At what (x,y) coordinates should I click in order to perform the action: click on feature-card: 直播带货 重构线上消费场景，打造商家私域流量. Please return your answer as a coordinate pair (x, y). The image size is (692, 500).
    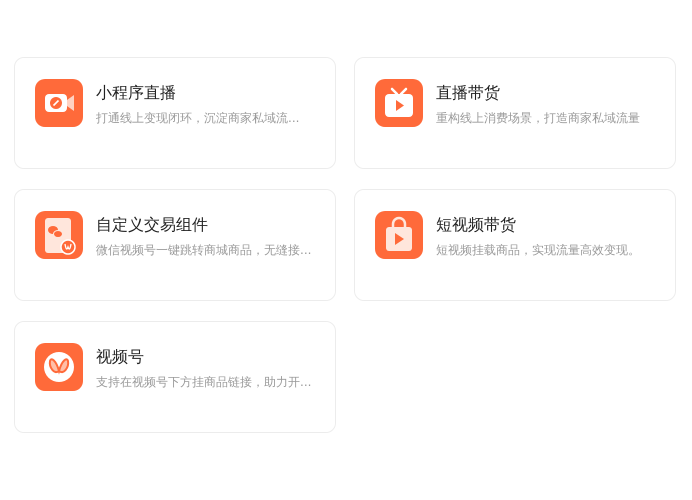
    Looking at the image, I should click on (515, 113).